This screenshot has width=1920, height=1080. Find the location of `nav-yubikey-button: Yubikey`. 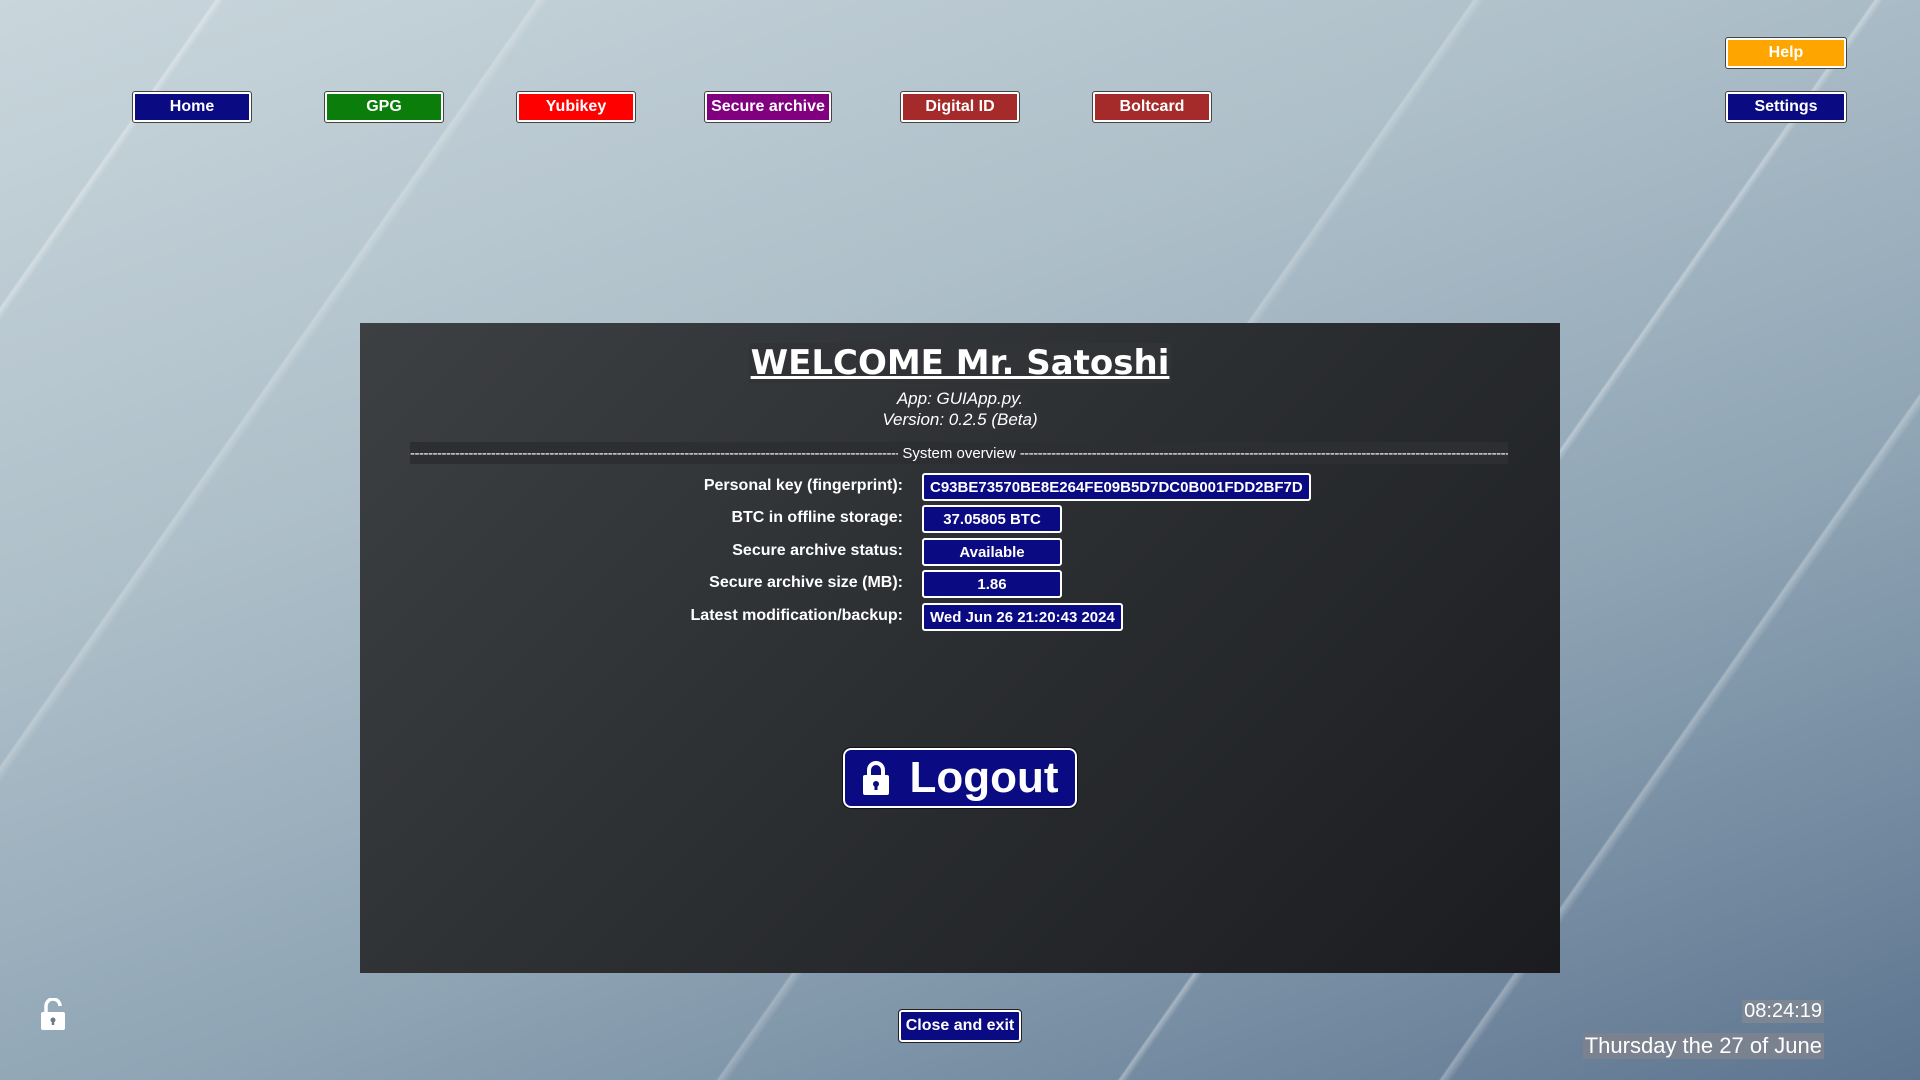

nav-yubikey-button: Yubikey is located at coordinates (576, 107).